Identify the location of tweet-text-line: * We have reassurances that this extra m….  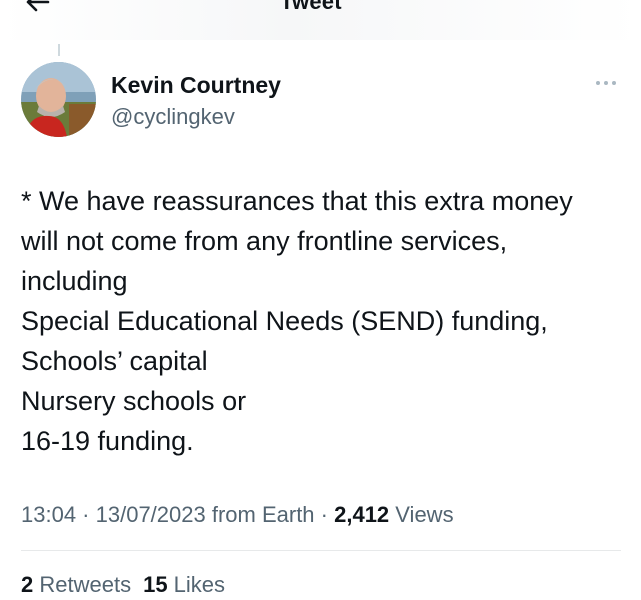
(297, 201).